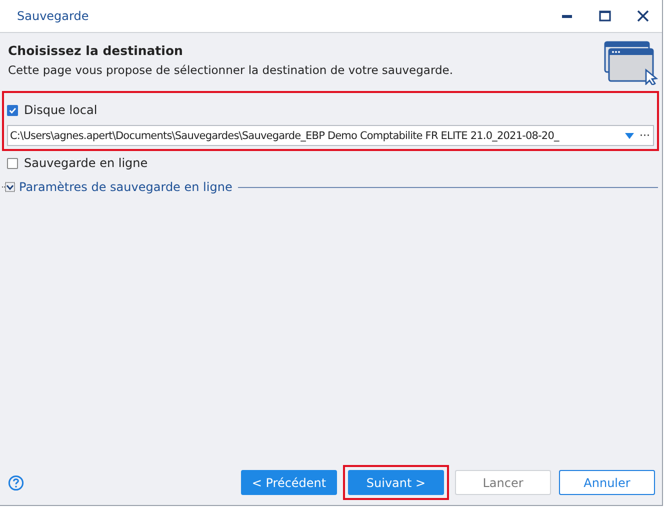 This screenshot has width=666, height=508. Describe the element at coordinates (631, 63) in the screenshot. I see `window-cursor-icon` at that location.